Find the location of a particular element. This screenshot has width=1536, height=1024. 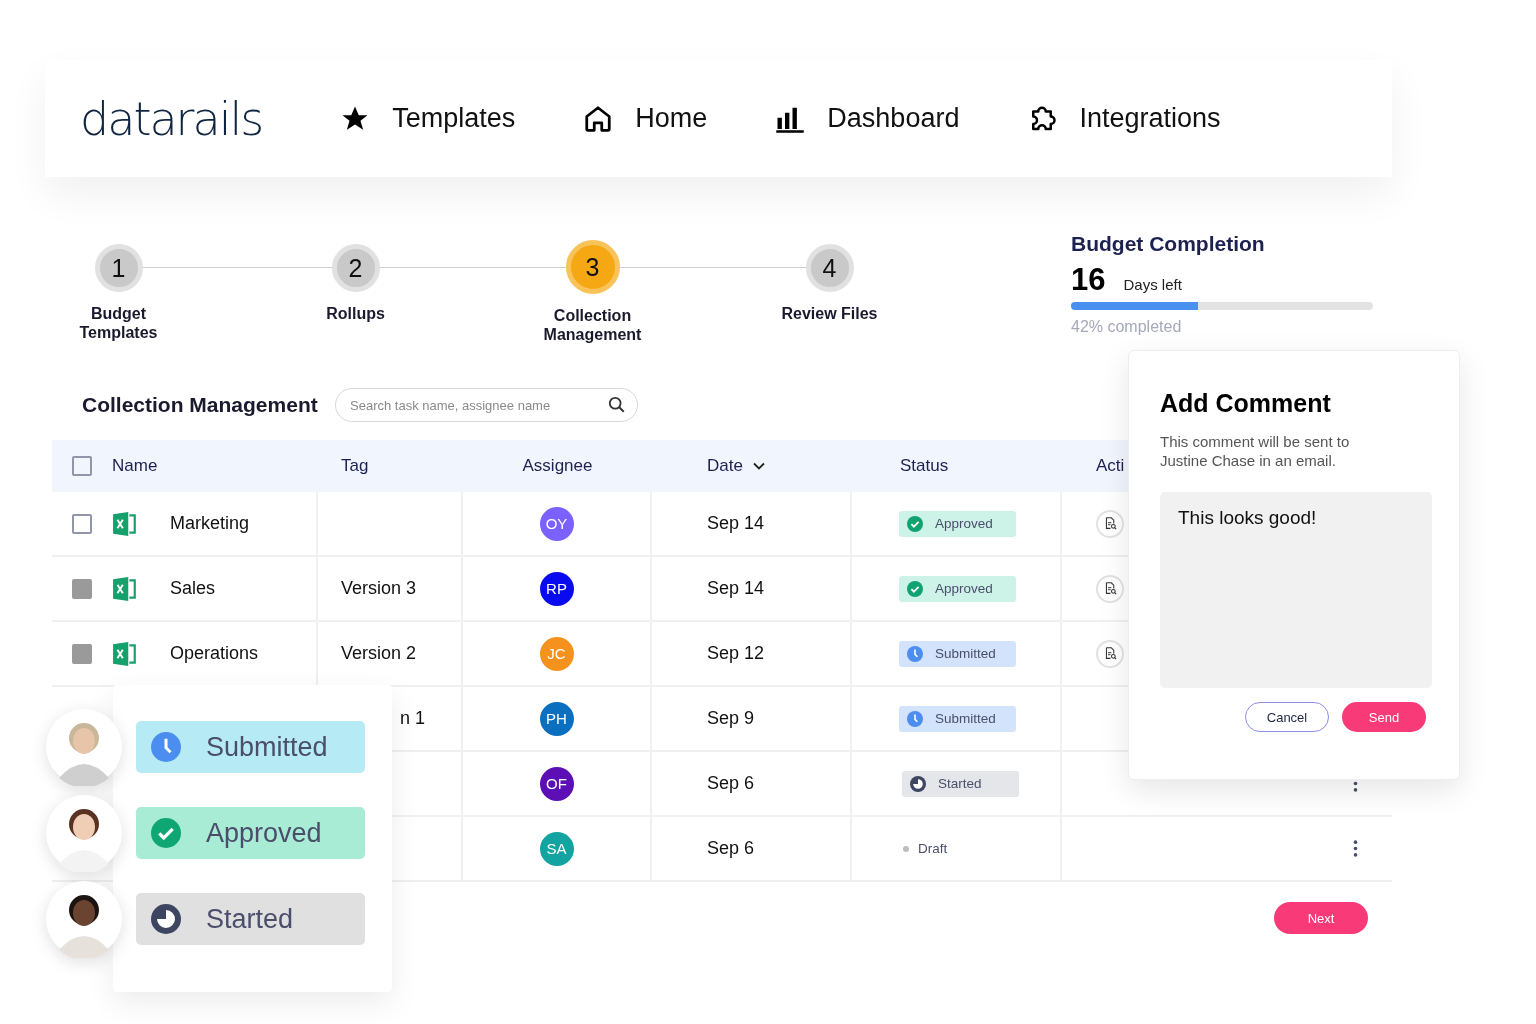

nav-link: Dashboard is located at coordinates (867, 118).